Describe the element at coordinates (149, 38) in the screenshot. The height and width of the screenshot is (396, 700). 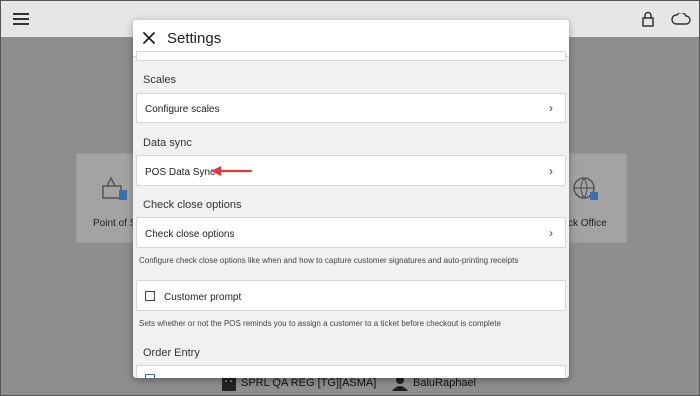
I see `close-icon` at that location.